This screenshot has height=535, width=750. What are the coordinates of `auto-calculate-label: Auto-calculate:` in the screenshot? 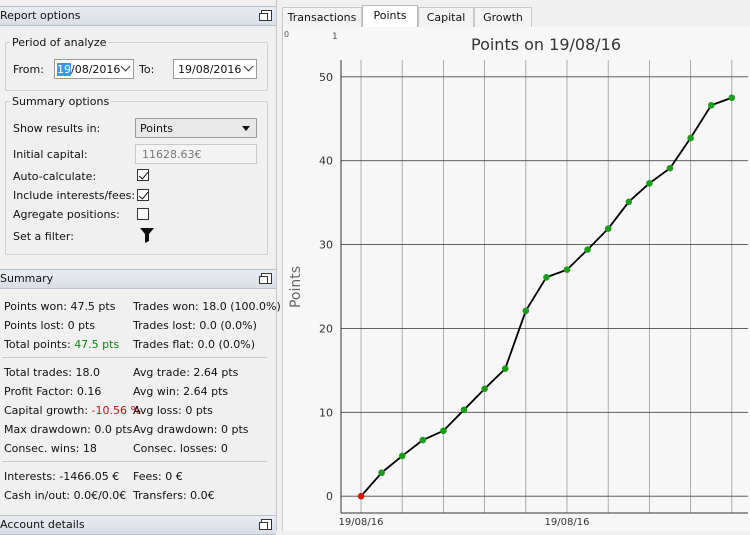 It's located at (55, 176).